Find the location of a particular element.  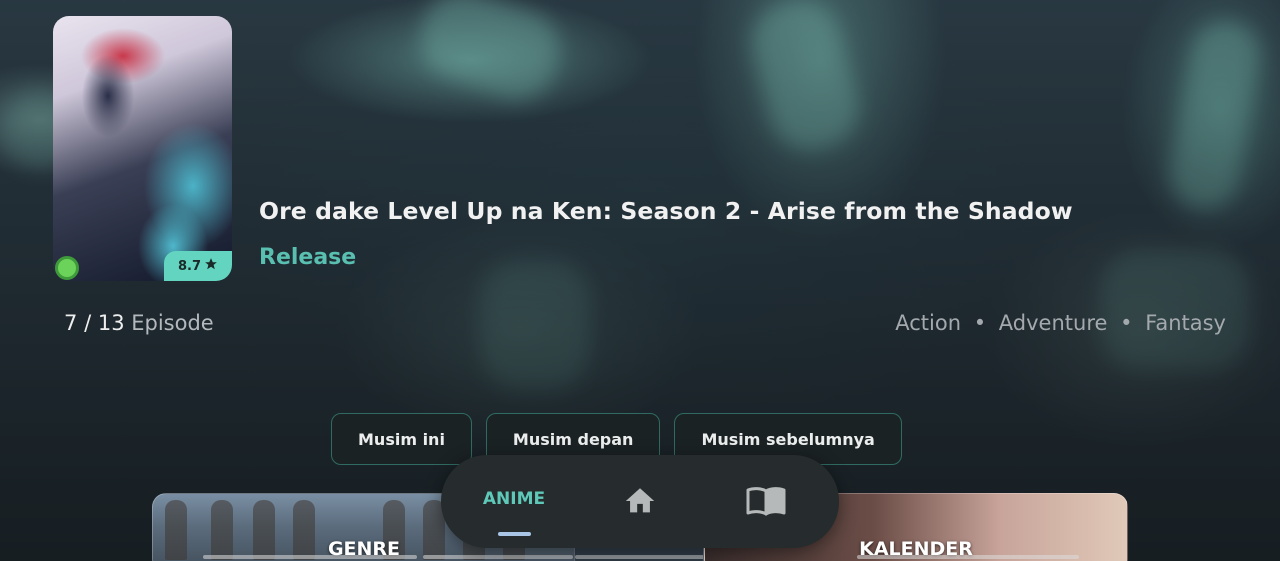

anime-poster: 8.7 is located at coordinates (142, 148).